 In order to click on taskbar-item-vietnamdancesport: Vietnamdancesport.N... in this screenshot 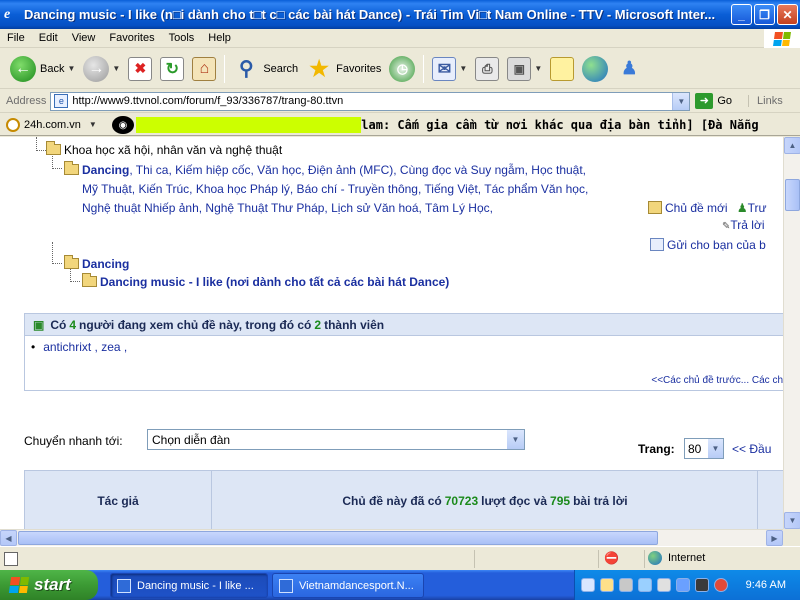, I will do `click(348, 585)`.